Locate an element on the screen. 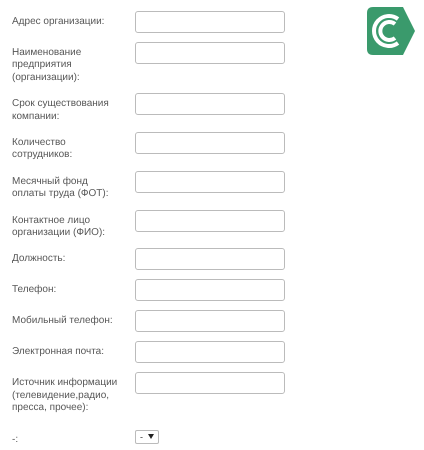  field-label: Контактное лицо организации (ФИО): is located at coordinates (59, 227).